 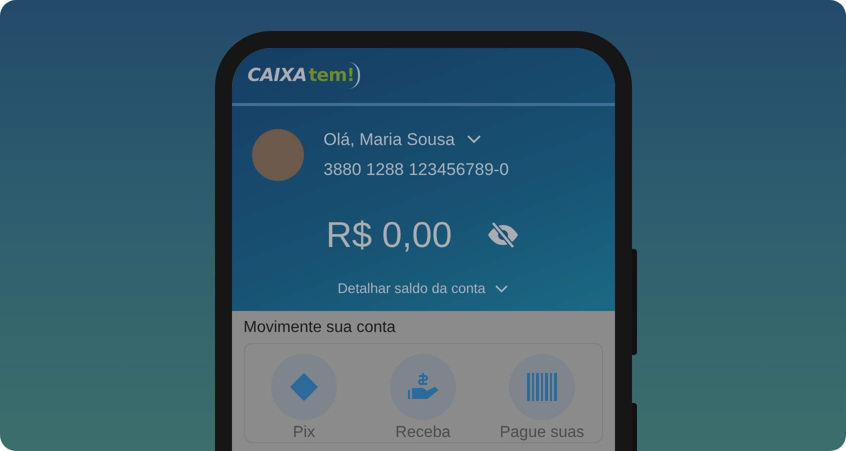 What do you see at coordinates (542, 433) in the screenshot?
I see `action-label: Pague suas` at bounding box center [542, 433].